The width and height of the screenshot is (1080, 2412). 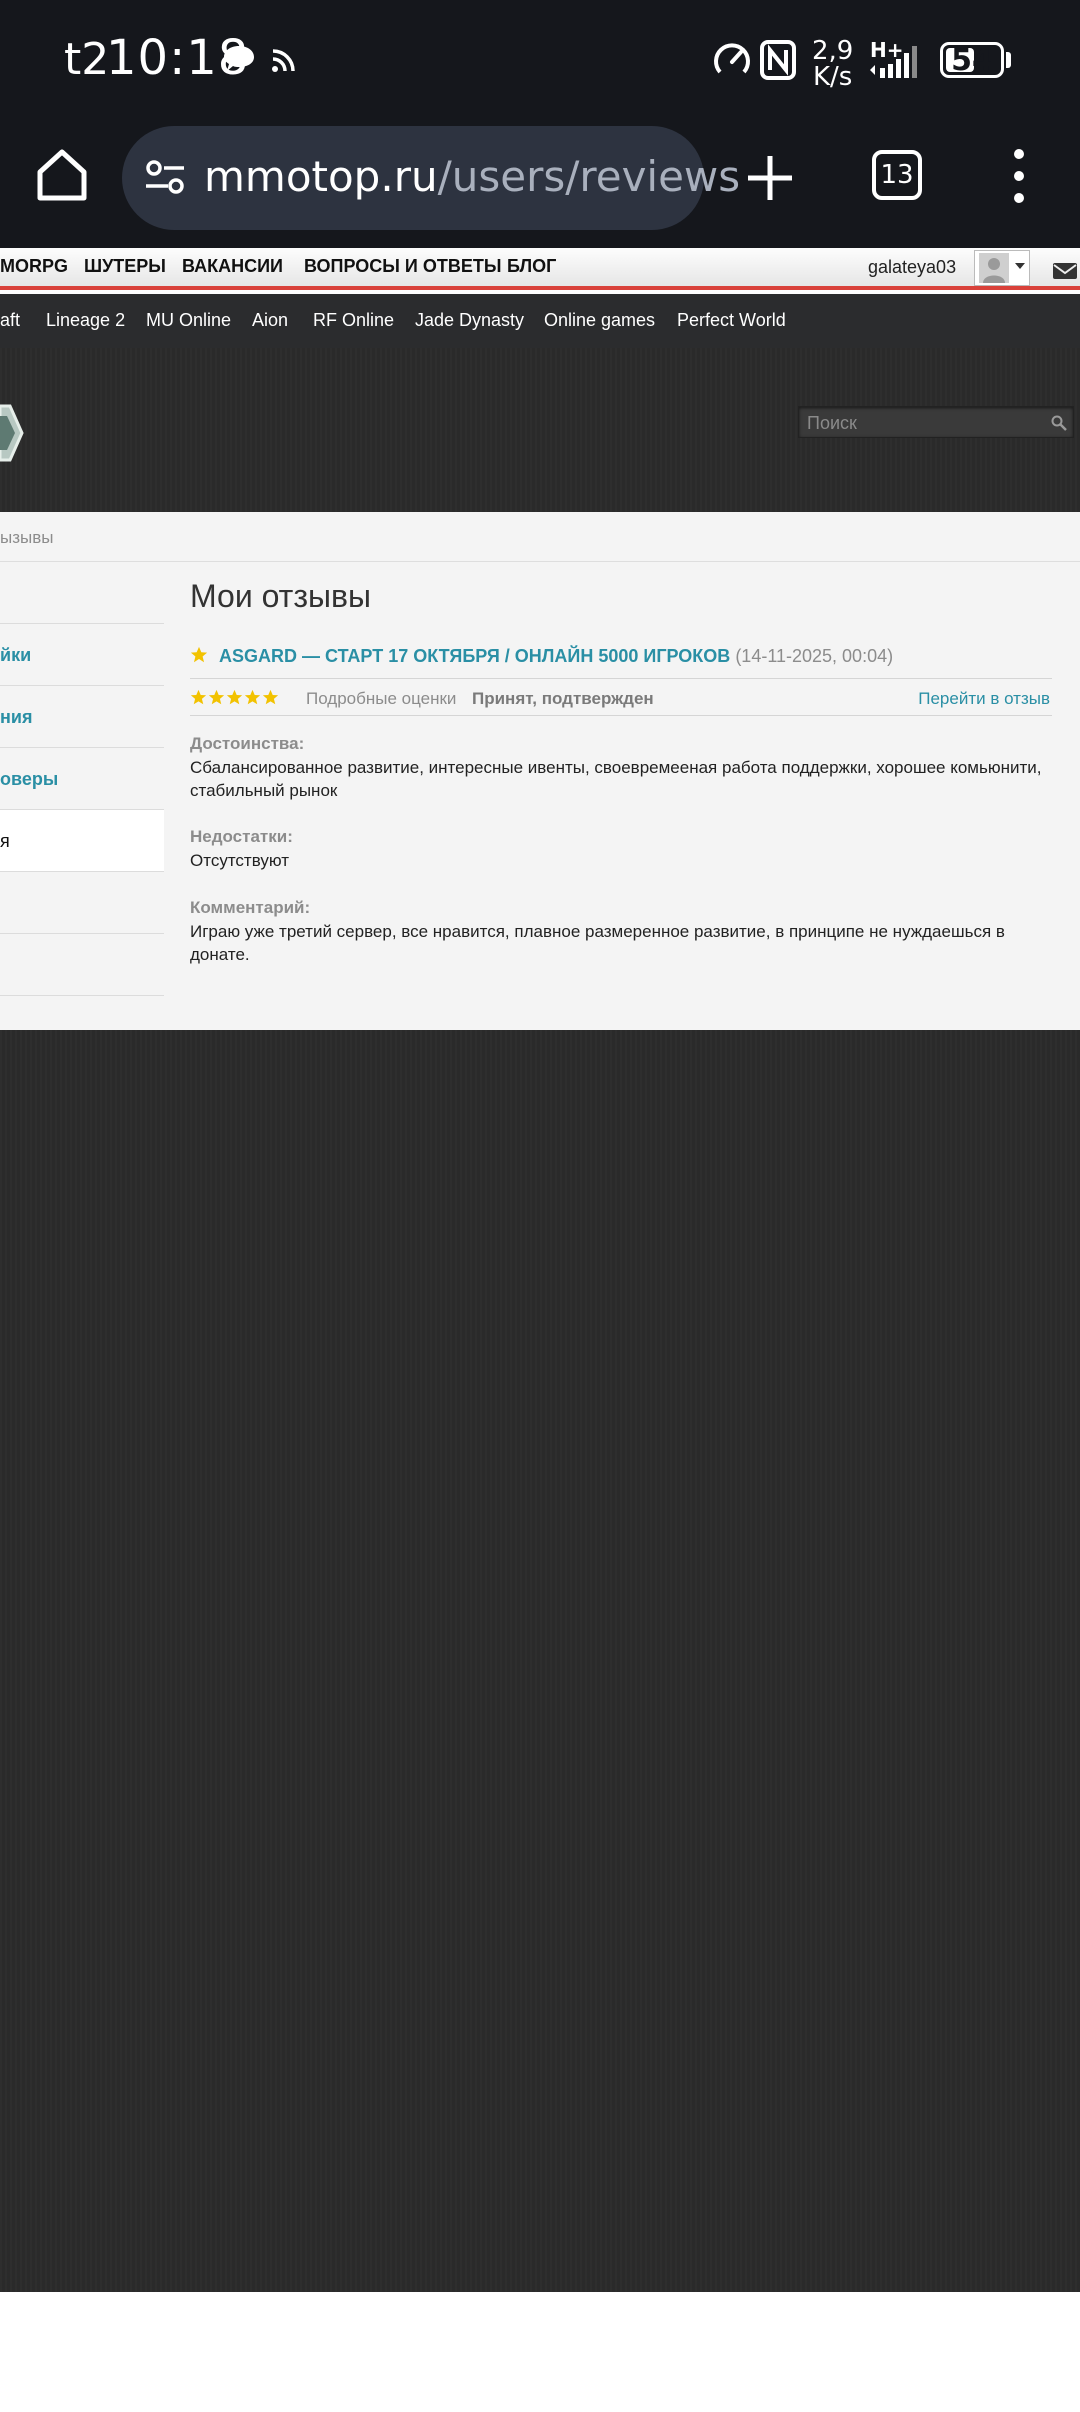 What do you see at coordinates (540, 60) in the screenshot?
I see `status-bar: t2 10:18 2,9 K/s H+ 54` at bounding box center [540, 60].